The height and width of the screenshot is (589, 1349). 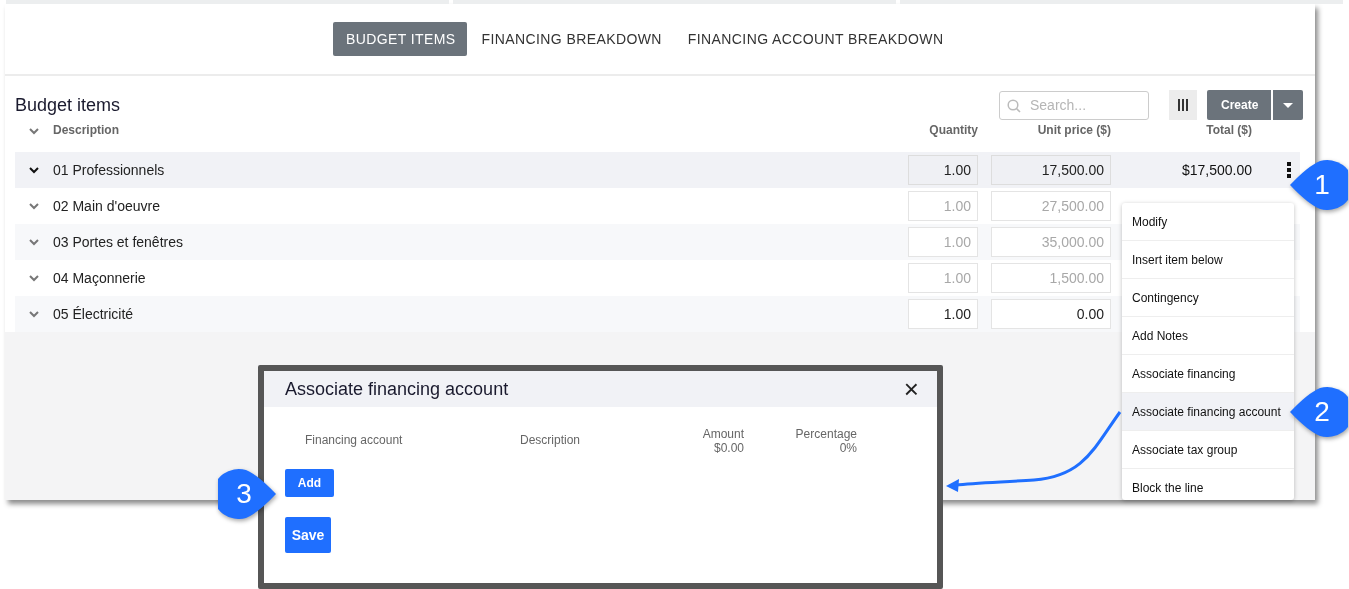 What do you see at coordinates (1208, 298) in the screenshot?
I see `menu-item: Contingency` at bounding box center [1208, 298].